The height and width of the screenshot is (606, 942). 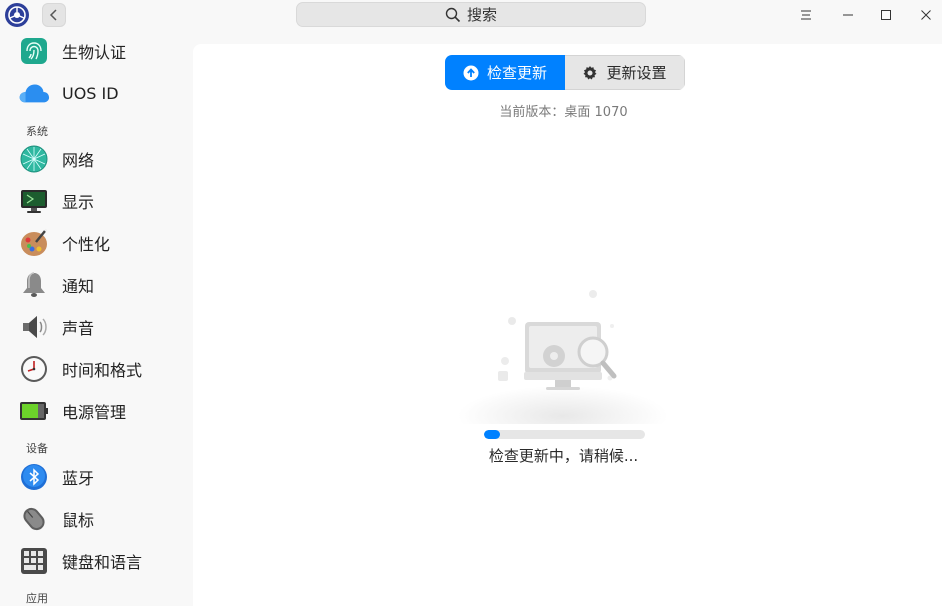 I want to click on sidebar-item-label: UOS ID, so click(x=90, y=93).